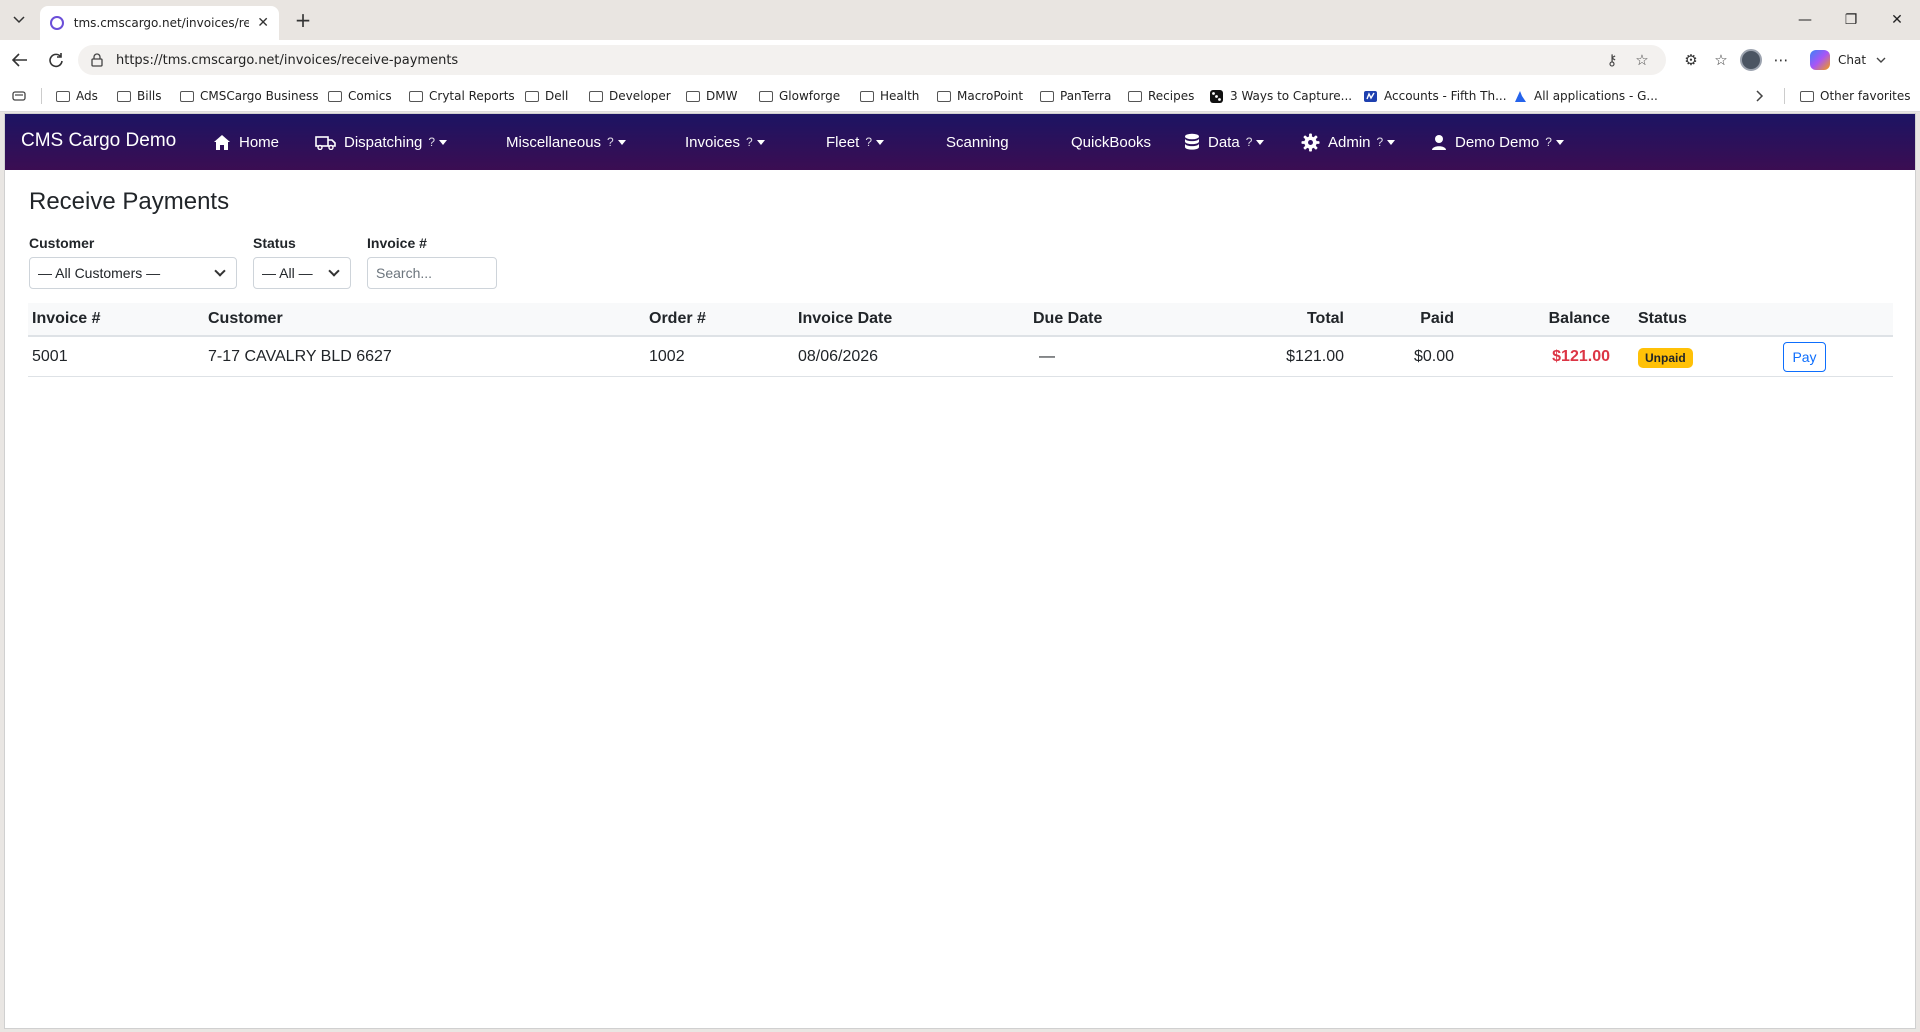 This screenshot has height=1032, width=1920. Describe the element at coordinates (1559, 319) in the screenshot. I see `column-header-balance: Balance` at that location.